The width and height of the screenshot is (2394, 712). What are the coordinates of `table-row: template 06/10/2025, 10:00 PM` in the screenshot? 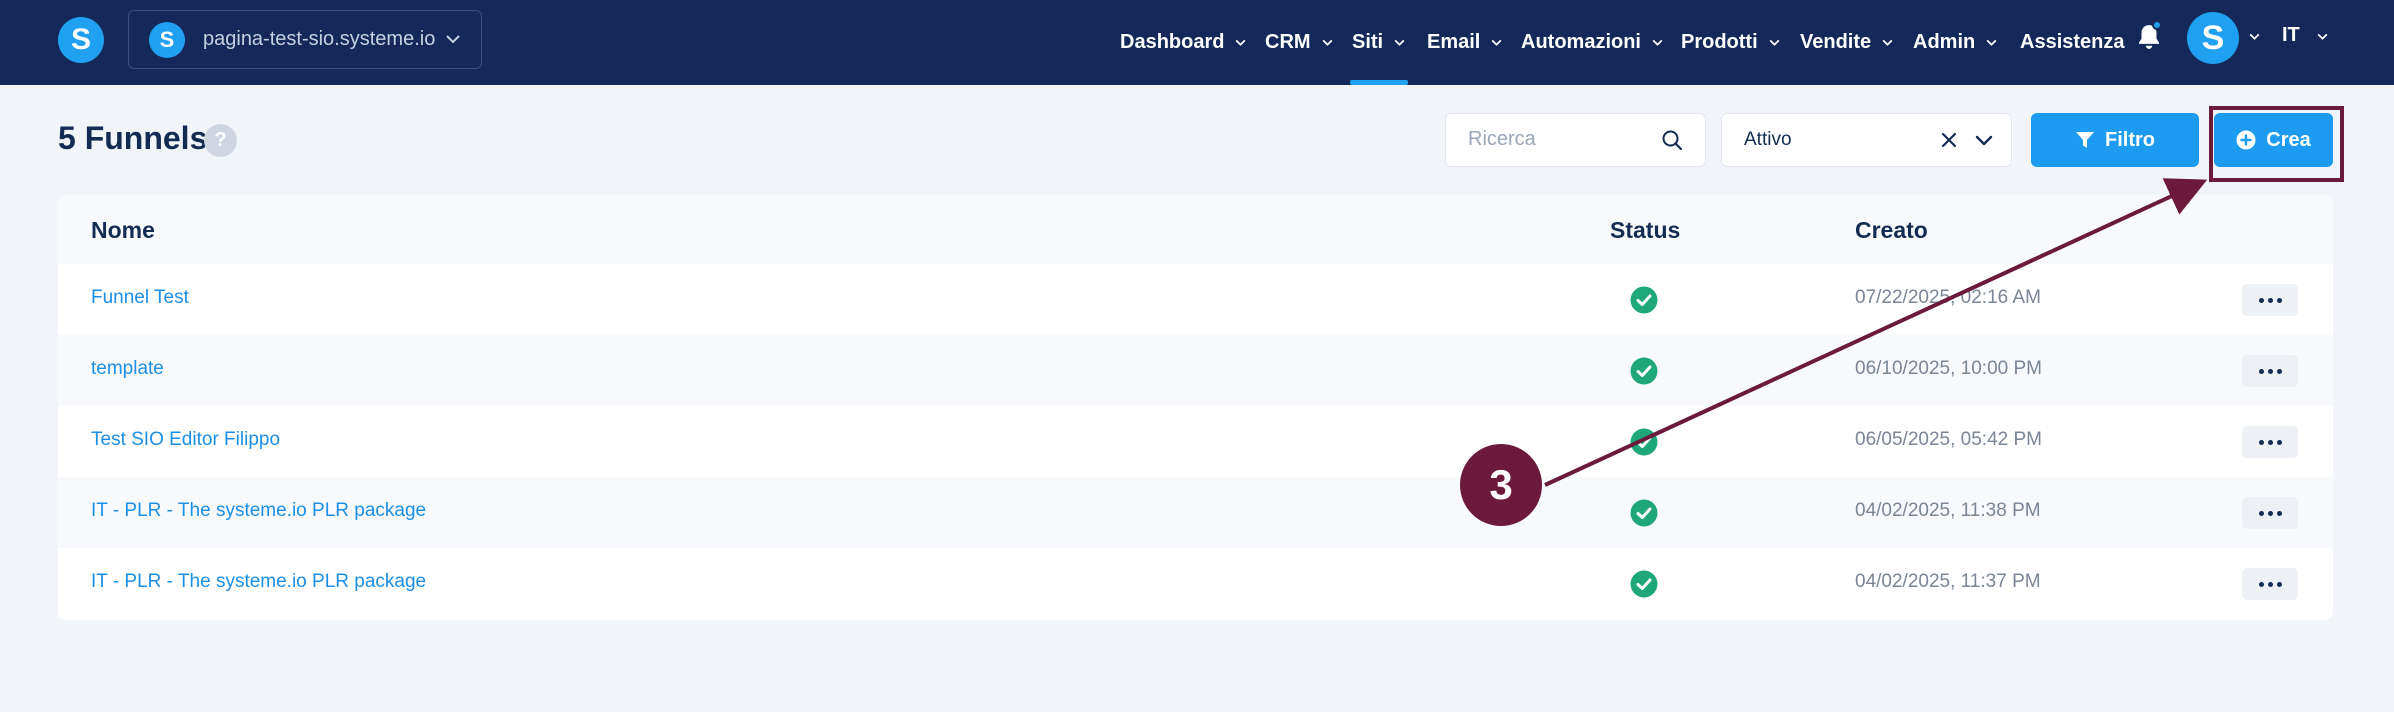 It's located at (1195, 370).